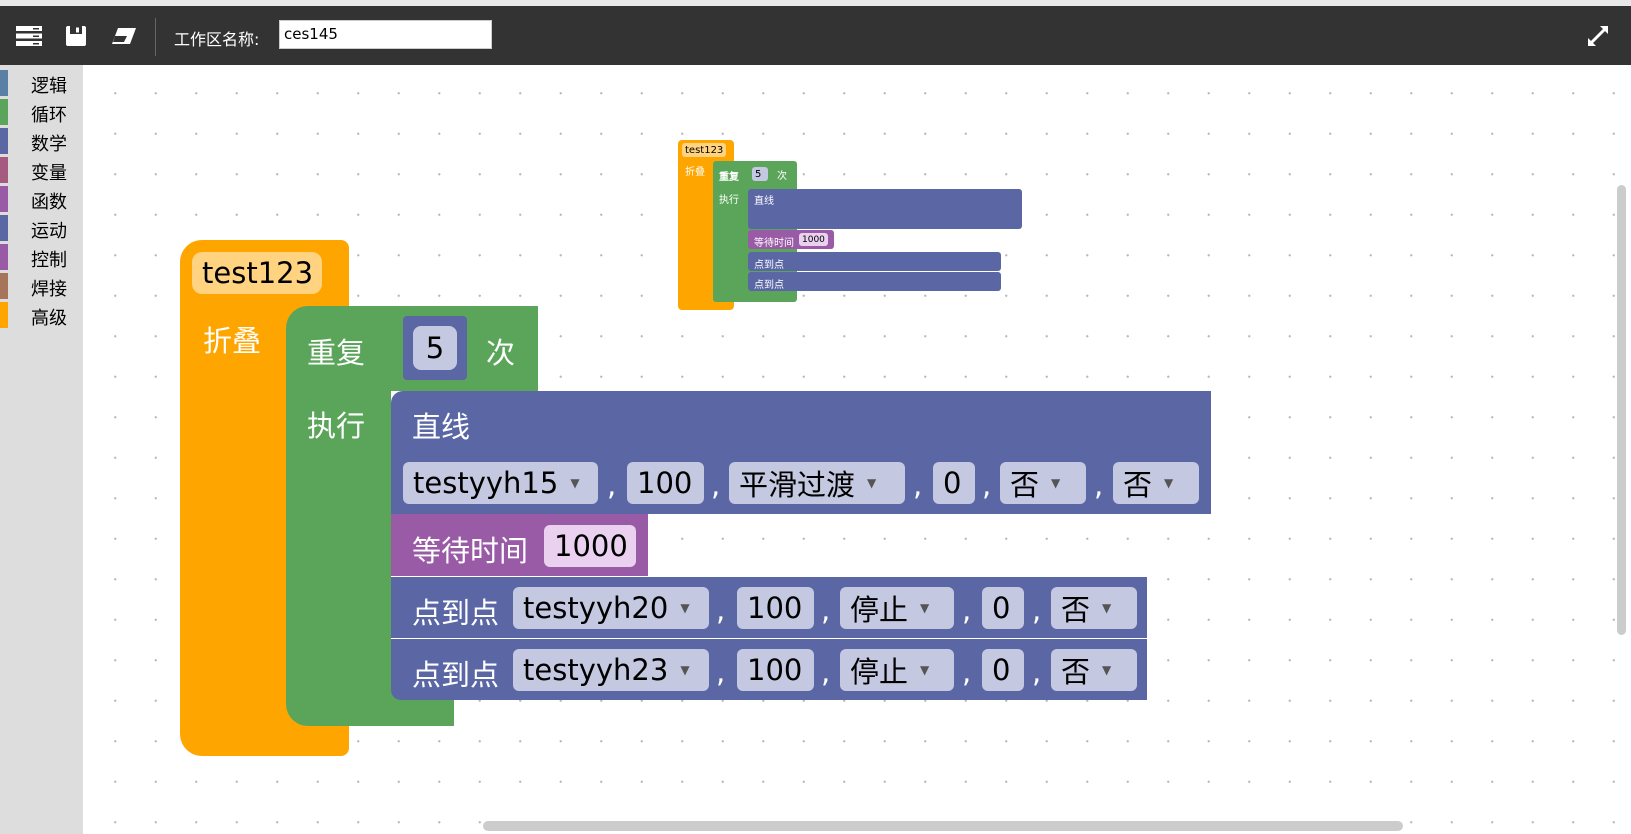 The height and width of the screenshot is (834, 1631). What do you see at coordinates (954, 483) in the screenshot?
I see `line-zone-field: 0` at bounding box center [954, 483].